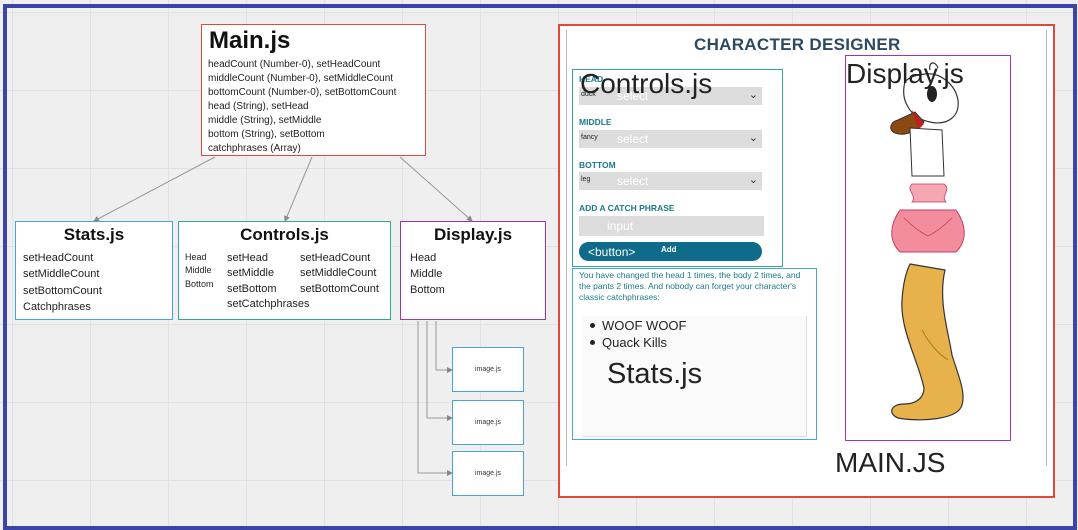 The image size is (1078, 530). I want to click on main-js-overlay: MAIN.JS, so click(890, 462).